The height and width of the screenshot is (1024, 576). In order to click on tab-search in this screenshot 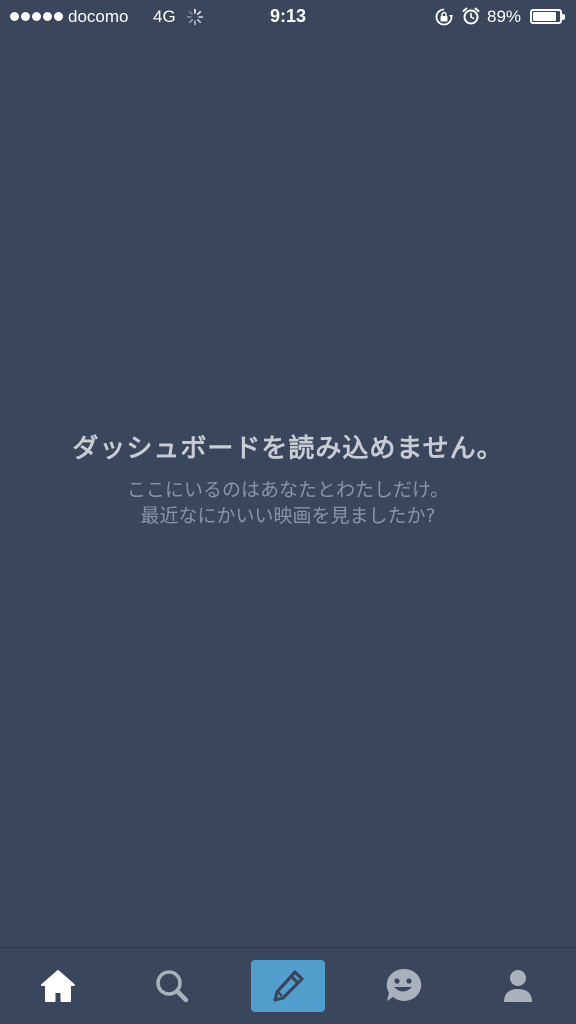, I will do `click(172, 986)`.